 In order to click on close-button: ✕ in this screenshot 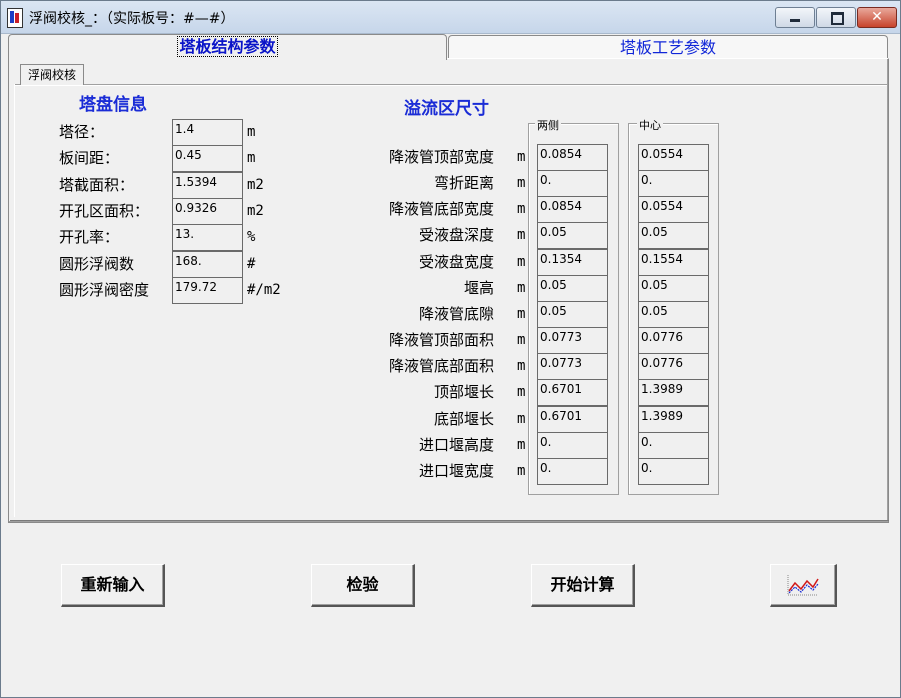, I will do `click(877, 17)`.